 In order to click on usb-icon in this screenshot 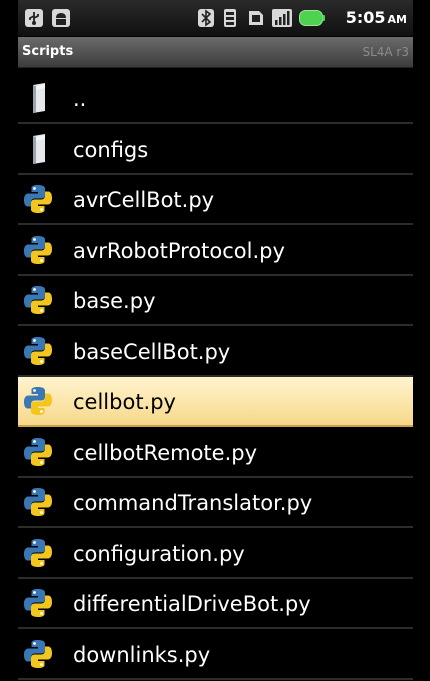, I will do `click(34, 18)`.